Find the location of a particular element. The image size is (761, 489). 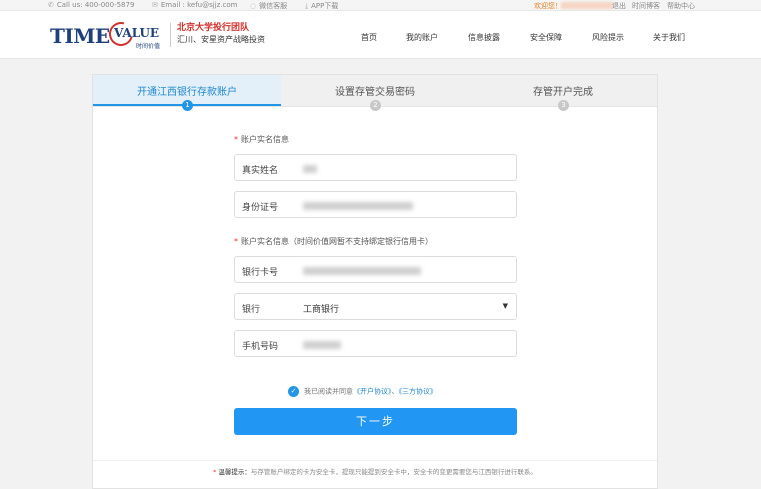

step-label: 设置存管交易密码 is located at coordinates (375, 92).